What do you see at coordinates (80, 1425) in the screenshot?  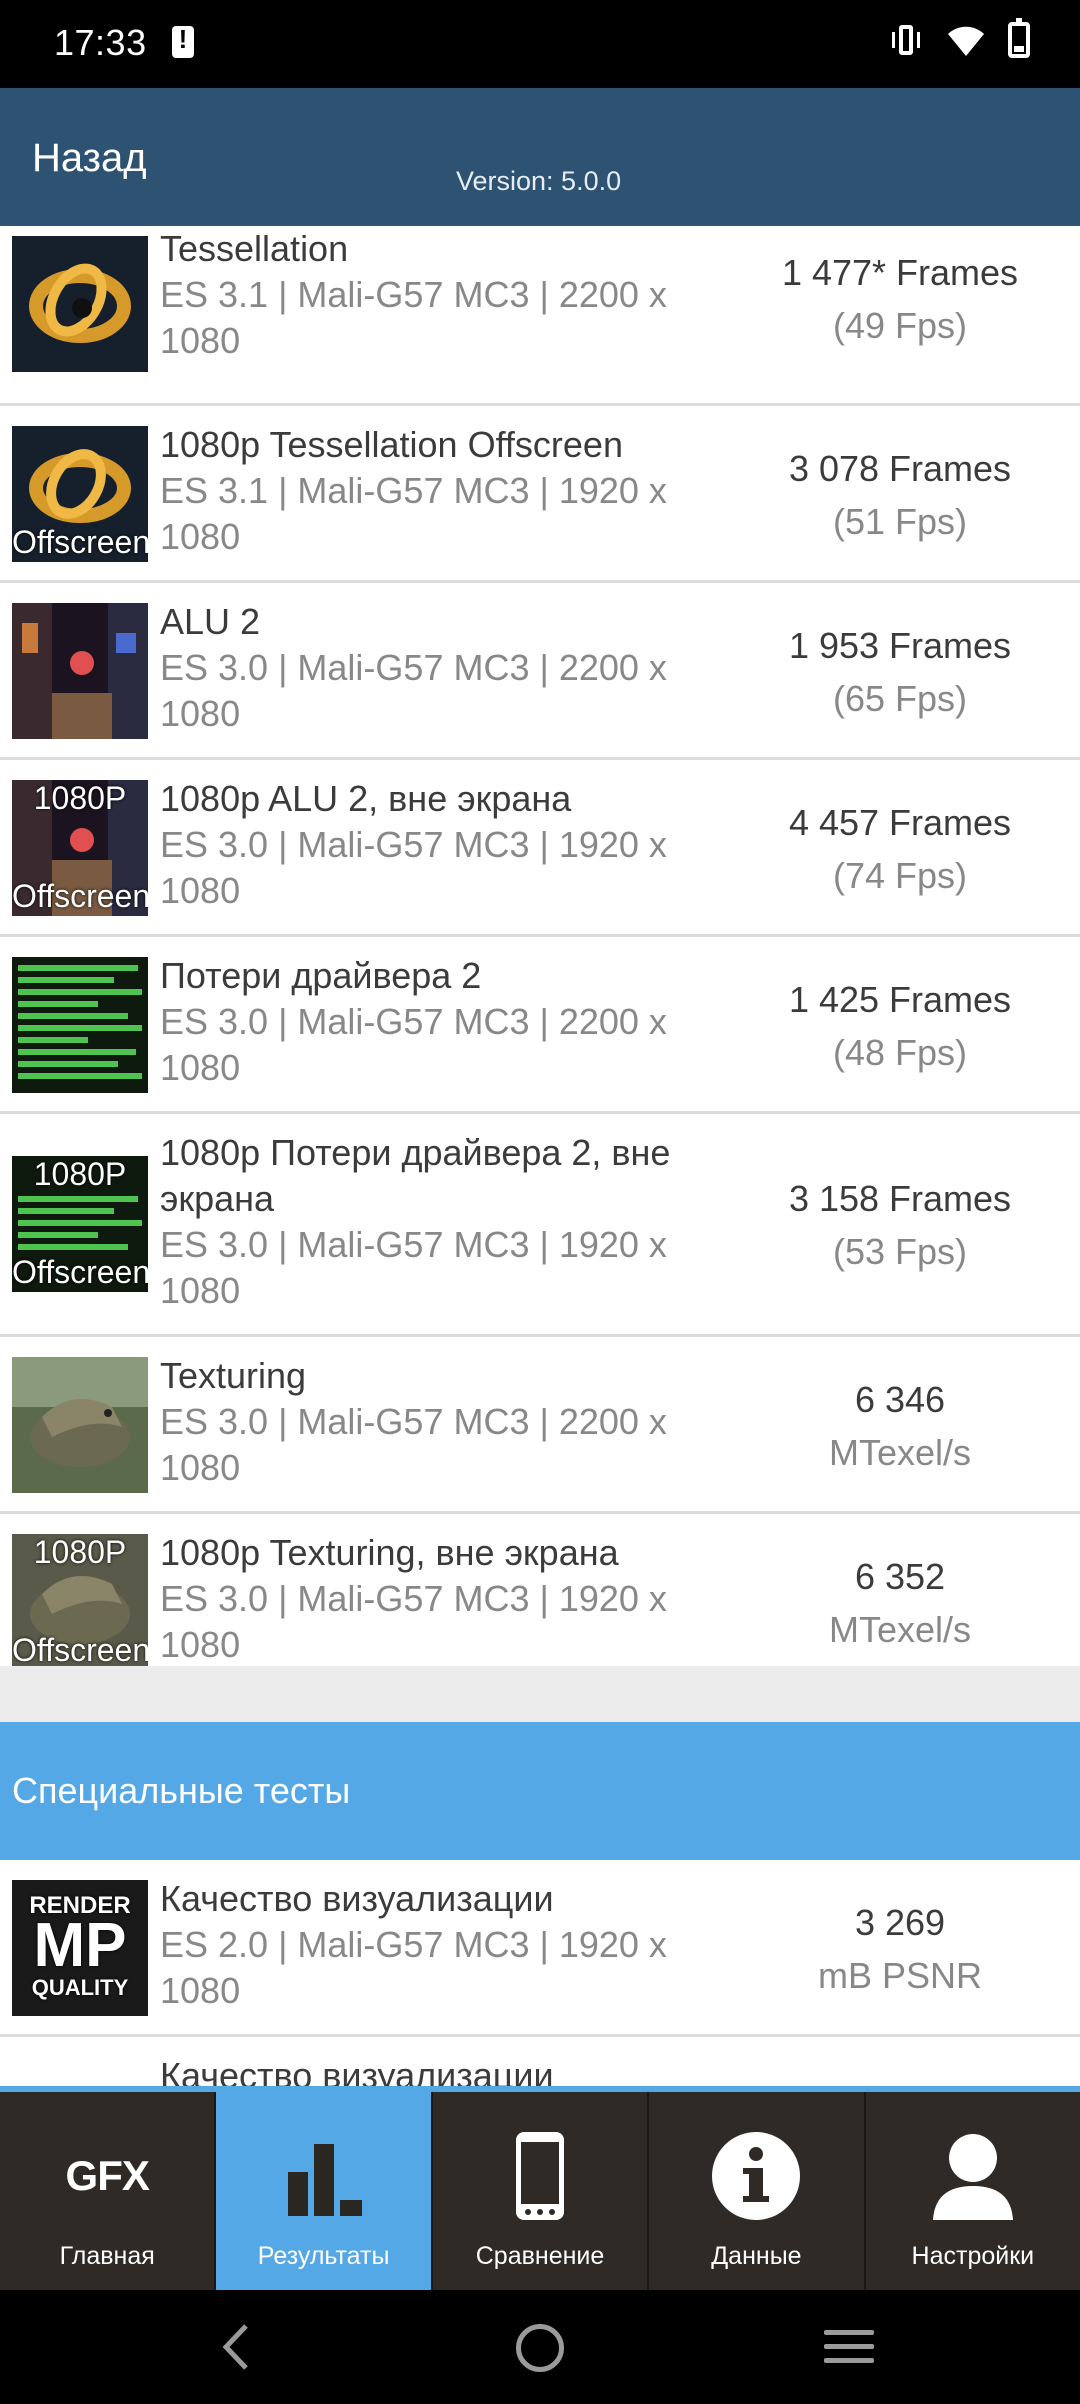 I see `texturing-thumbnail` at bounding box center [80, 1425].